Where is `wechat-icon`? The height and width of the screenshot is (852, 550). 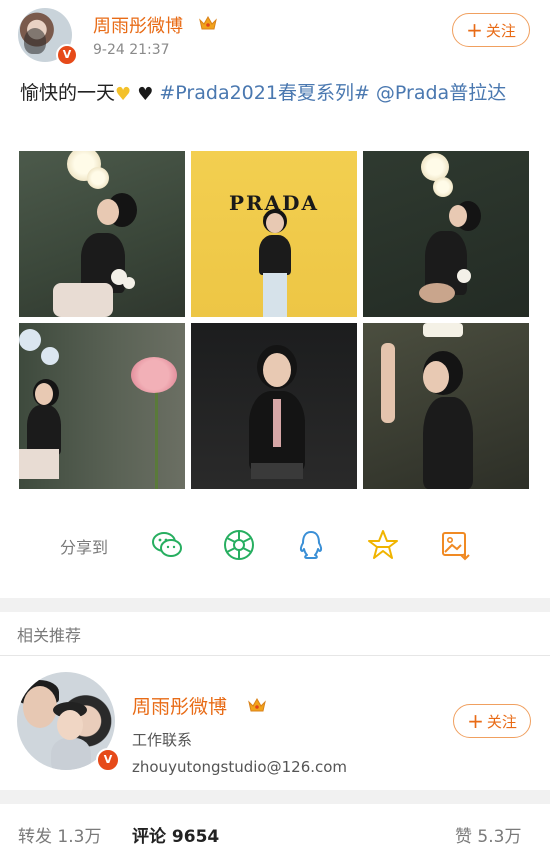 wechat-icon is located at coordinates (167, 545).